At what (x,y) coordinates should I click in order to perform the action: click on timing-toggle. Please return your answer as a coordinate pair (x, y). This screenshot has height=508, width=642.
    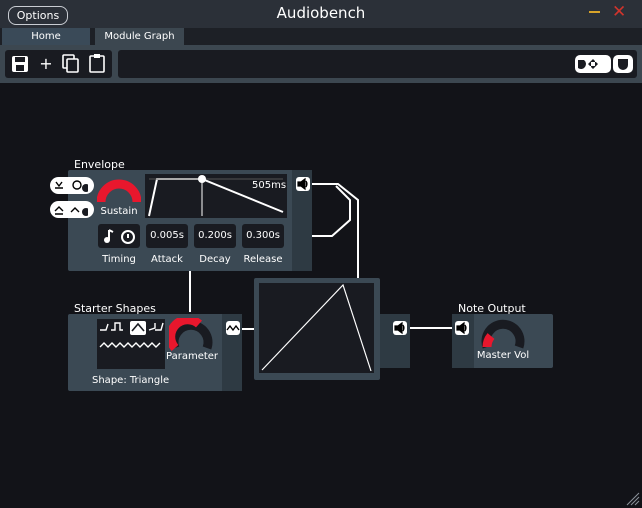
    Looking at the image, I should click on (119, 236).